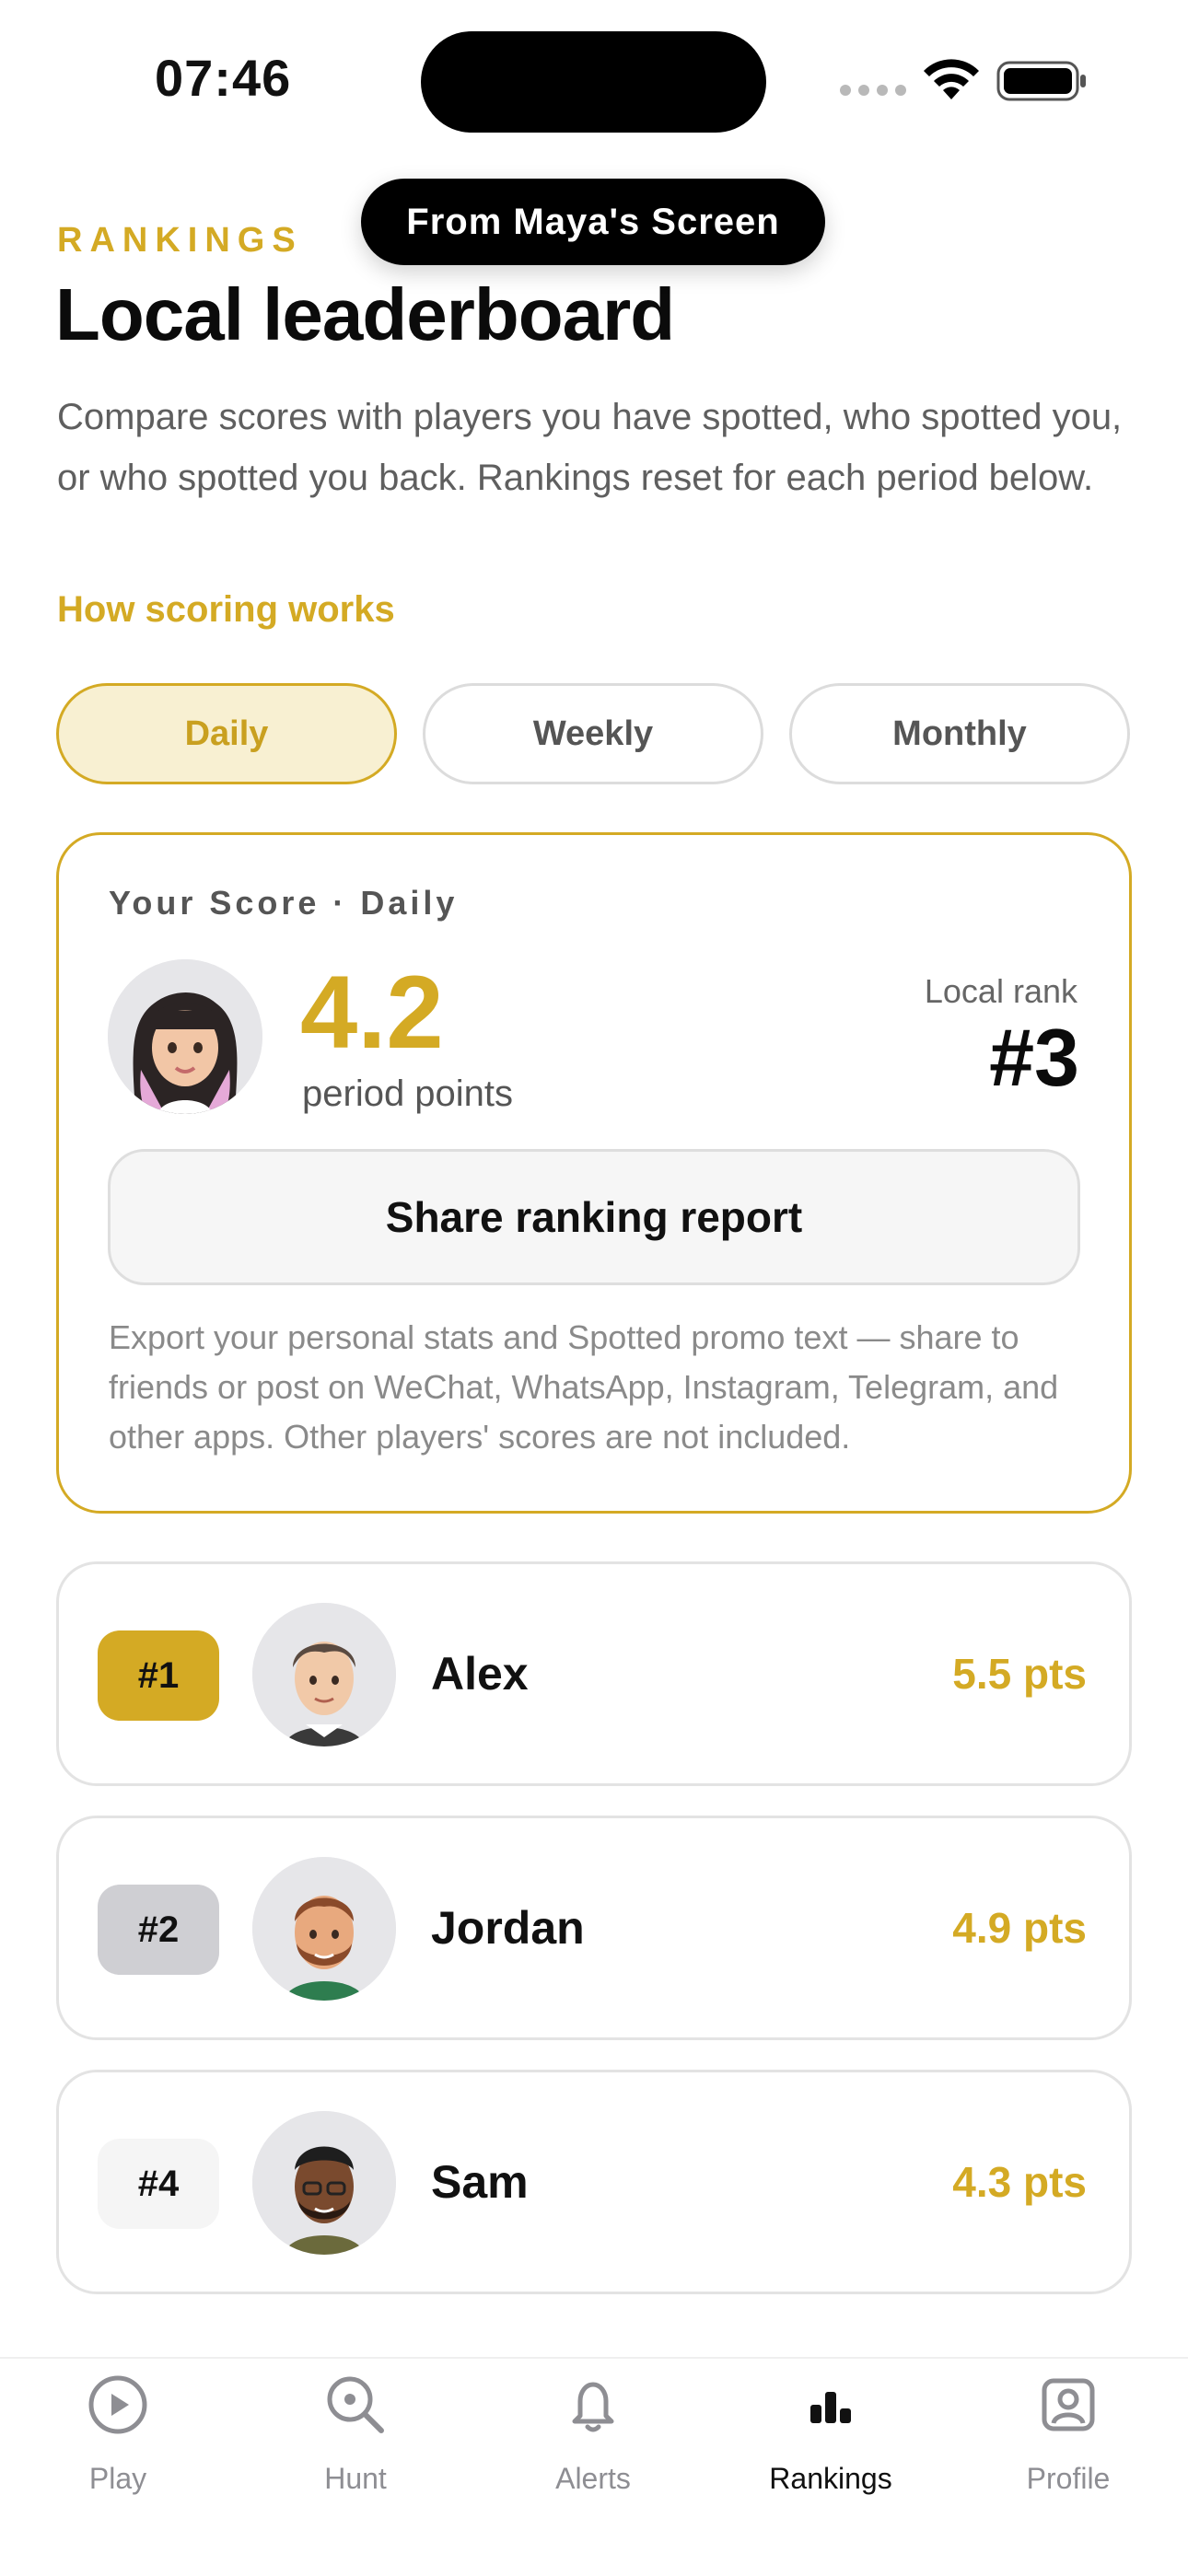 The image size is (1188, 2576). Describe the element at coordinates (593, 2434) in the screenshot. I see `tab-alerts: Alerts` at that location.